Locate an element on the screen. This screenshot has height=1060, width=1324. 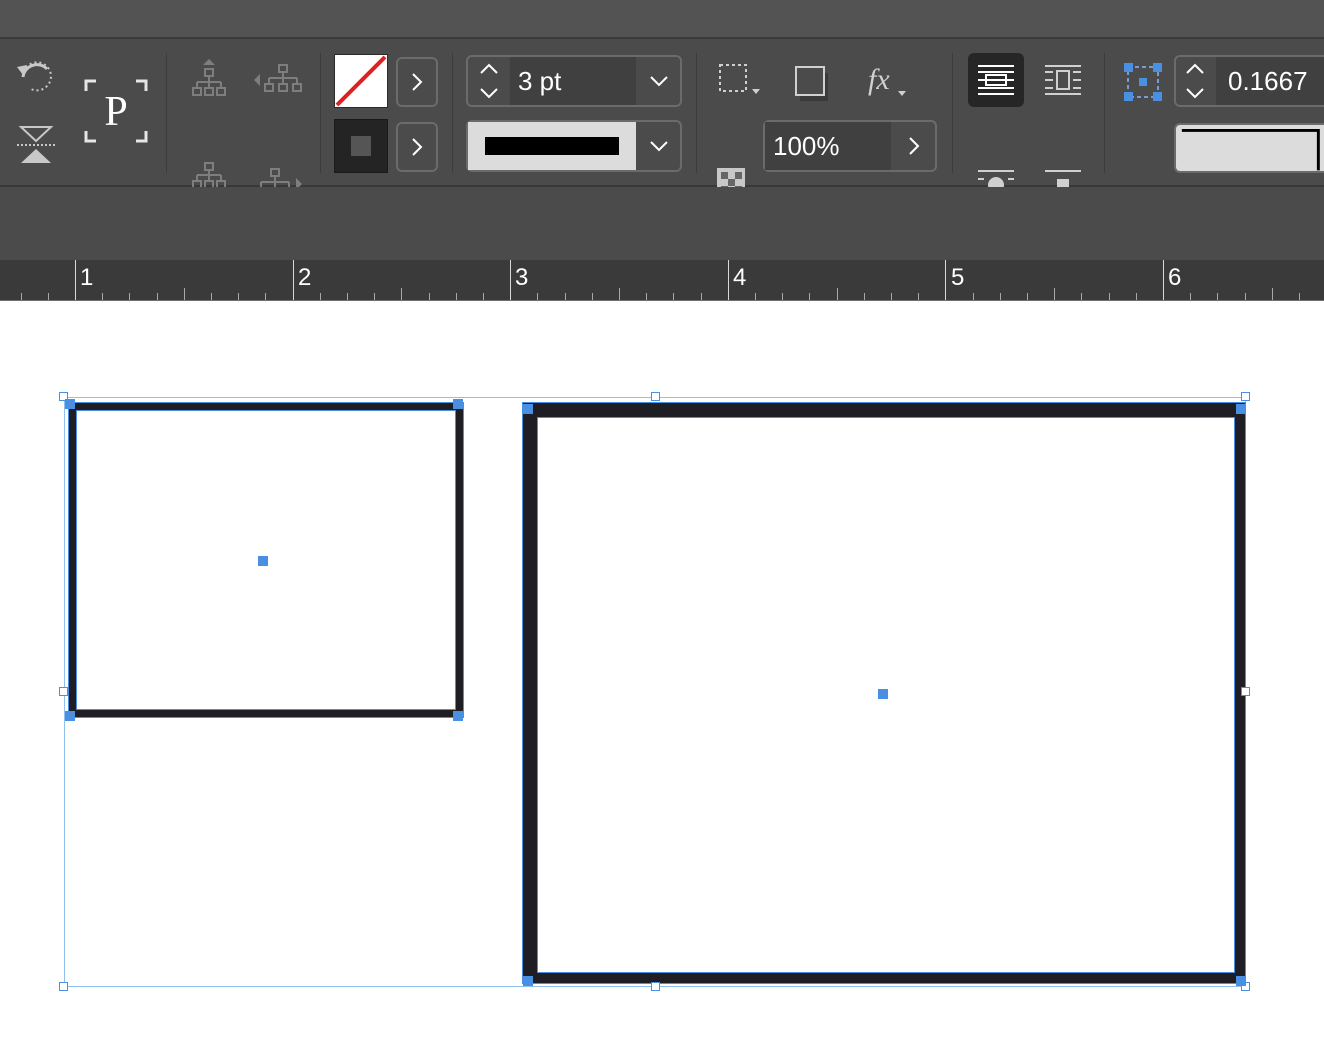
stroke-weight-input: 3 pt is located at coordinates (573, 81).